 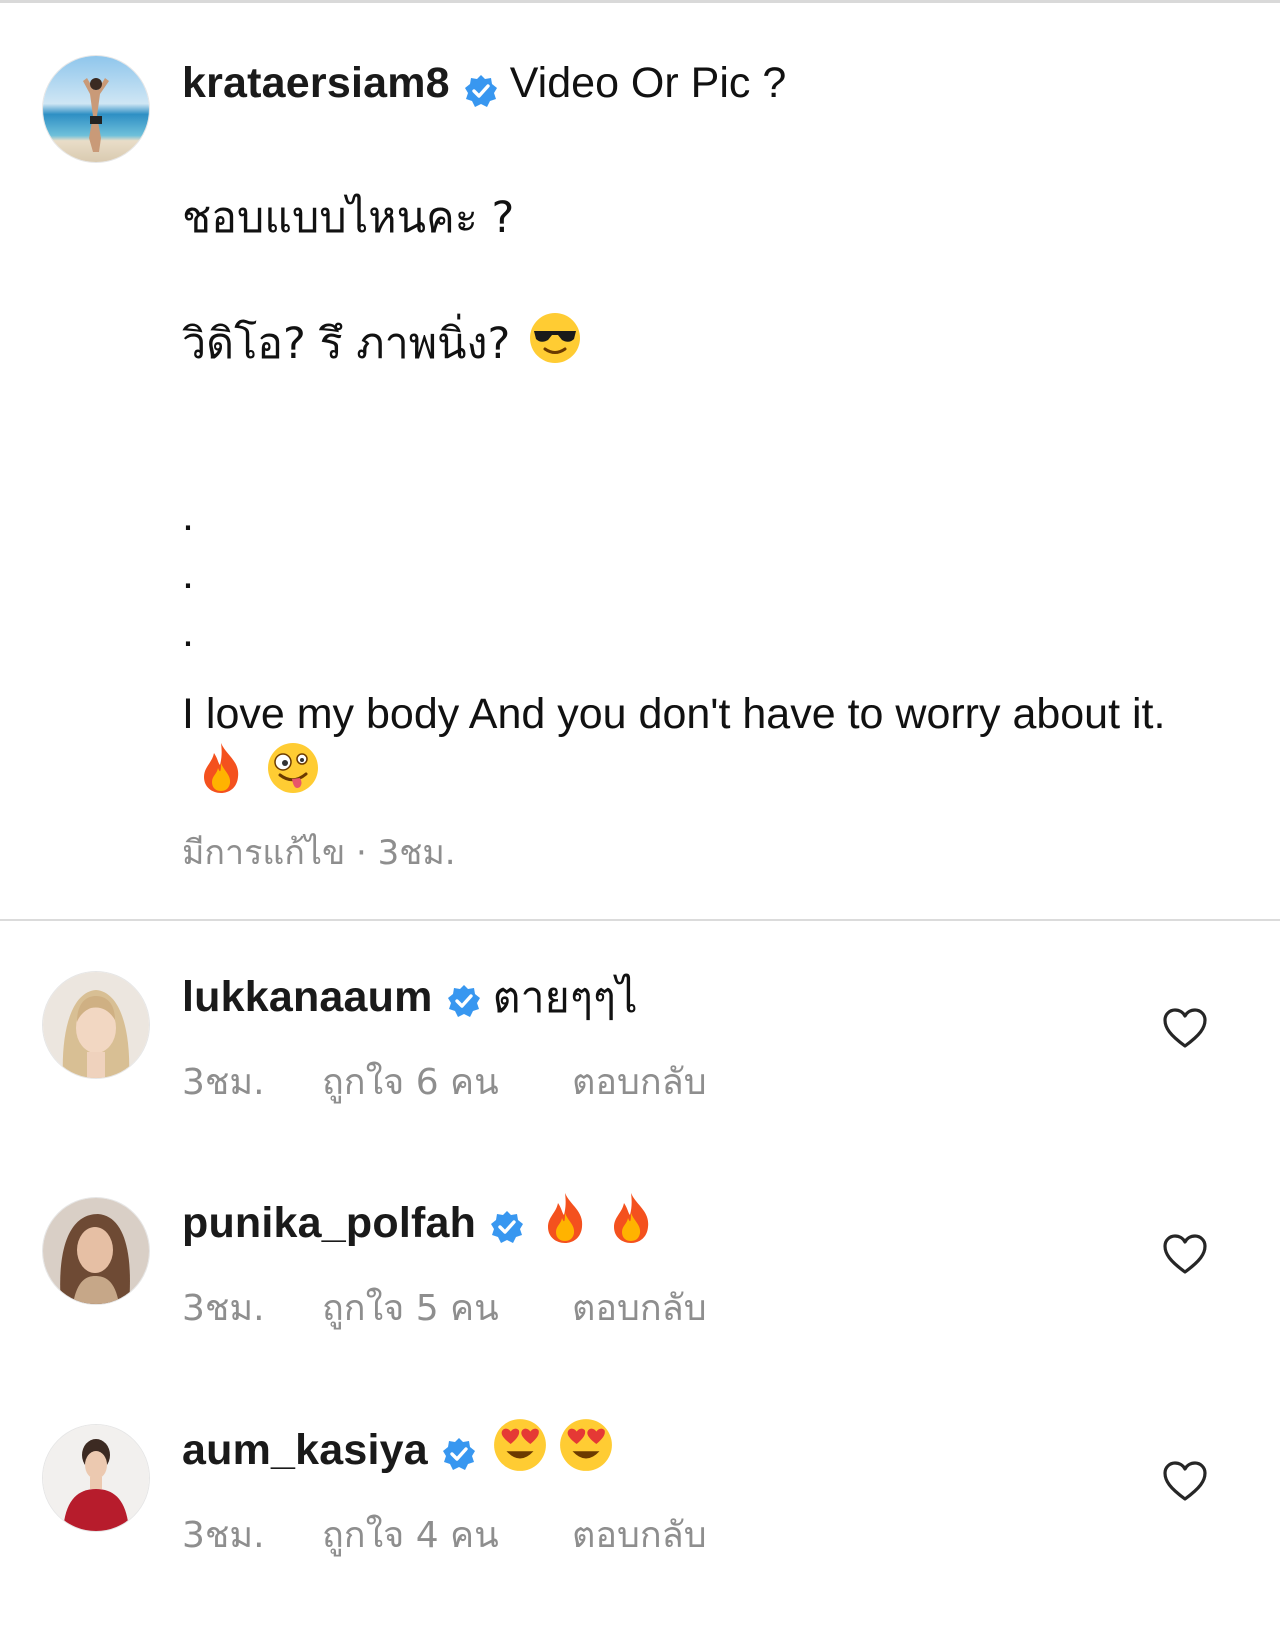 I want to click on comment-username: punika_polfah, so click(x=329, y=1223).